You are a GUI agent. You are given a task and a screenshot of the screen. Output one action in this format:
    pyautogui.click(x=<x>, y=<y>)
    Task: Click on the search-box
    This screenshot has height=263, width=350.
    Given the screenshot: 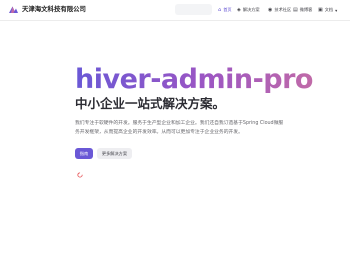 What is the action you would take?
    pyautogui.click(x=193, y=9)
    